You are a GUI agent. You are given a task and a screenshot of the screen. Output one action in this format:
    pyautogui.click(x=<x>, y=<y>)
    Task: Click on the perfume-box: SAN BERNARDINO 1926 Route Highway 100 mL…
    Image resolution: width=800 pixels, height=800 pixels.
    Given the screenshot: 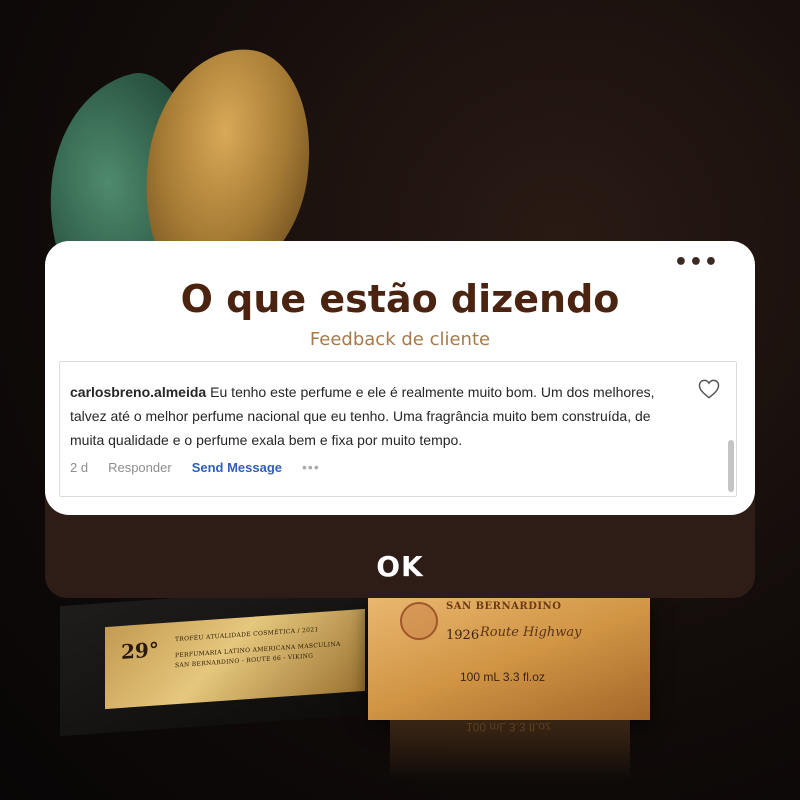 What is the action you would take?
    pyautogui.click(x=509, y=659)
    